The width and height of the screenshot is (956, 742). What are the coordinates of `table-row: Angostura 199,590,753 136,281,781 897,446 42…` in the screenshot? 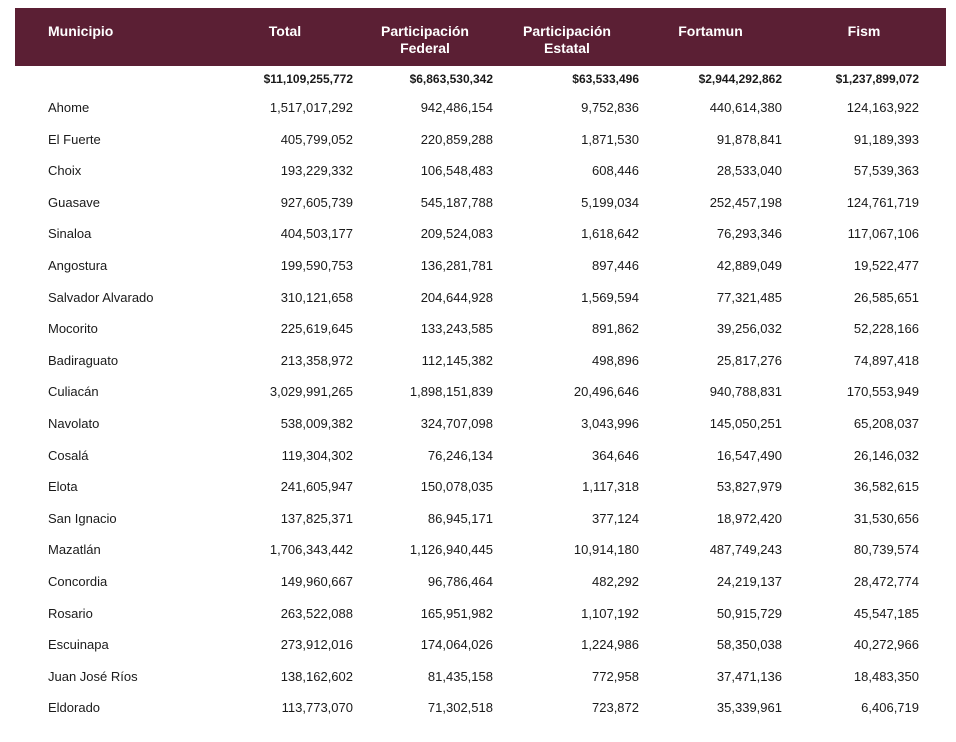 It's located at (480, 271).